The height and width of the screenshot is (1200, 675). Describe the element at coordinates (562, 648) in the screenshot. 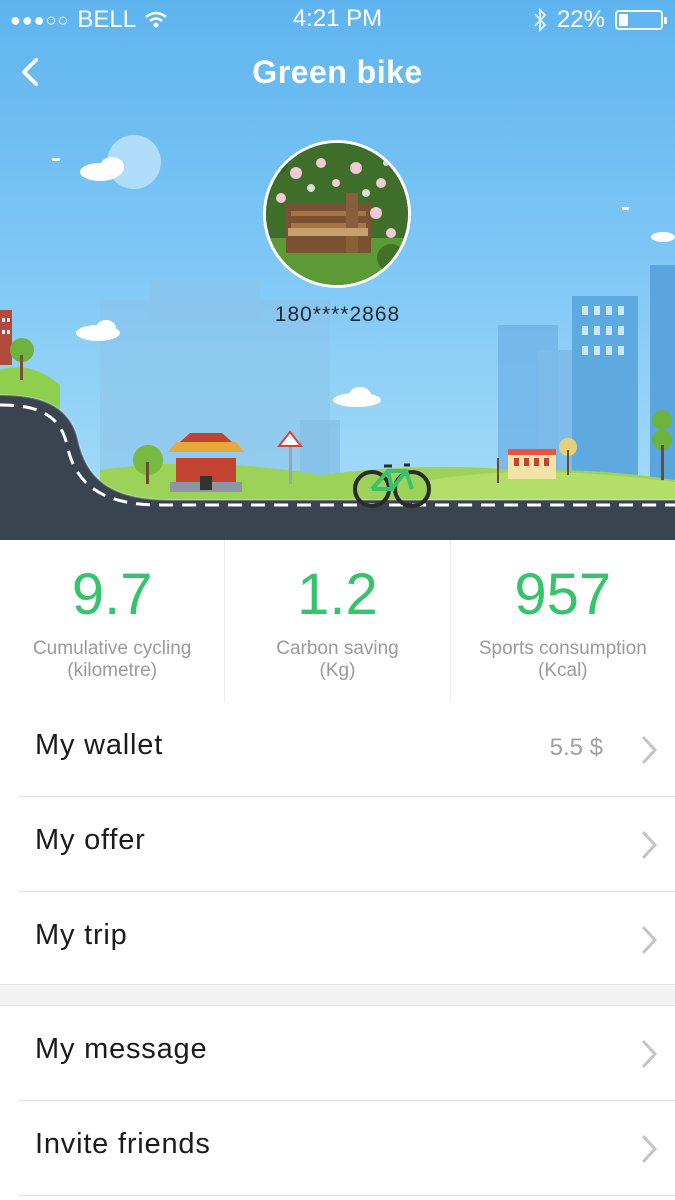

I see `stat-label: Sports consumption` at that location.